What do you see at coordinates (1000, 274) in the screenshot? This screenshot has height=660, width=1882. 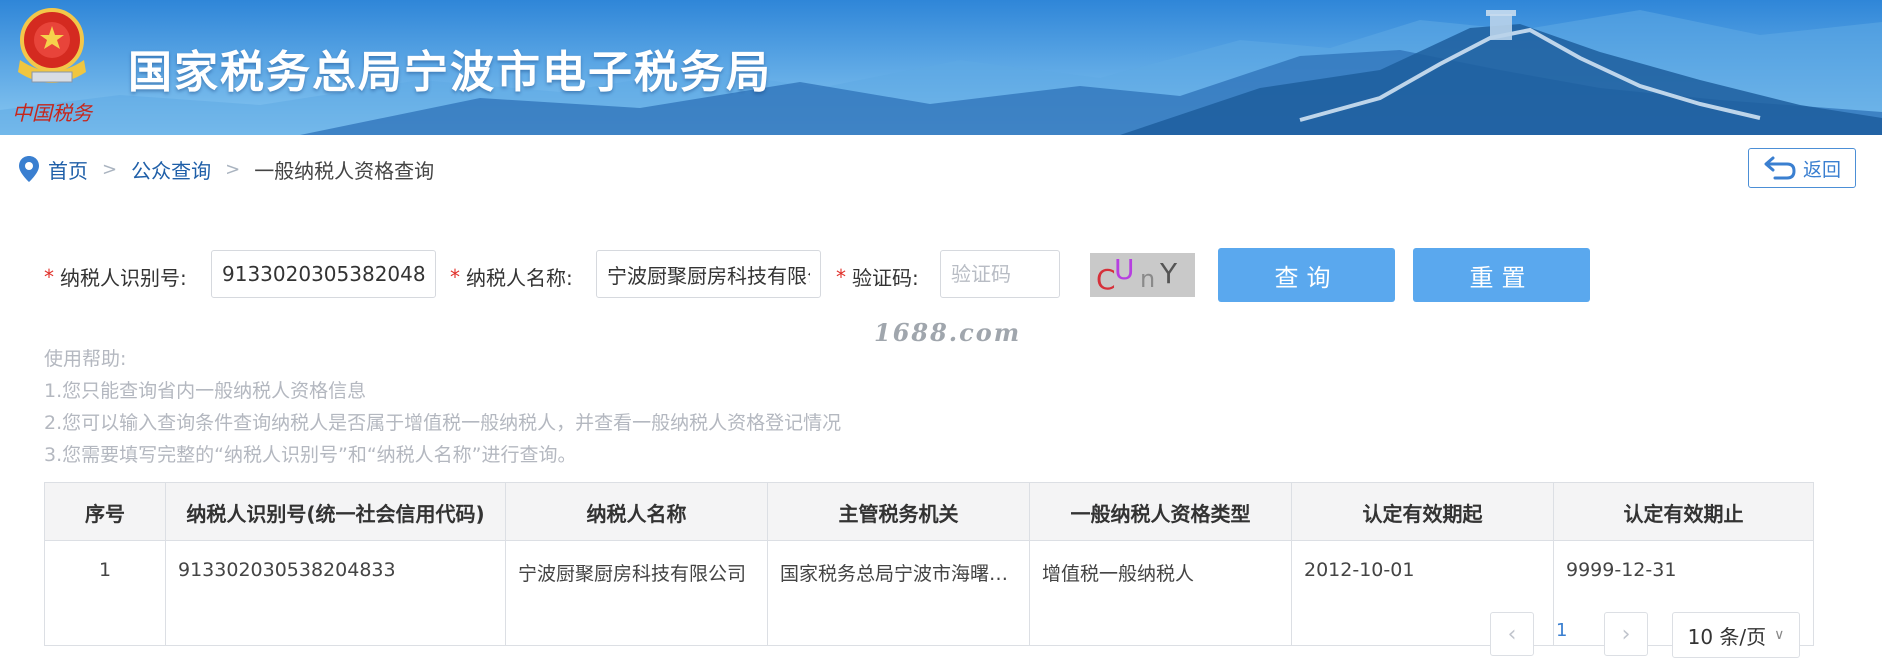 I see `captcha-input` at bounding box center [1000, 274].